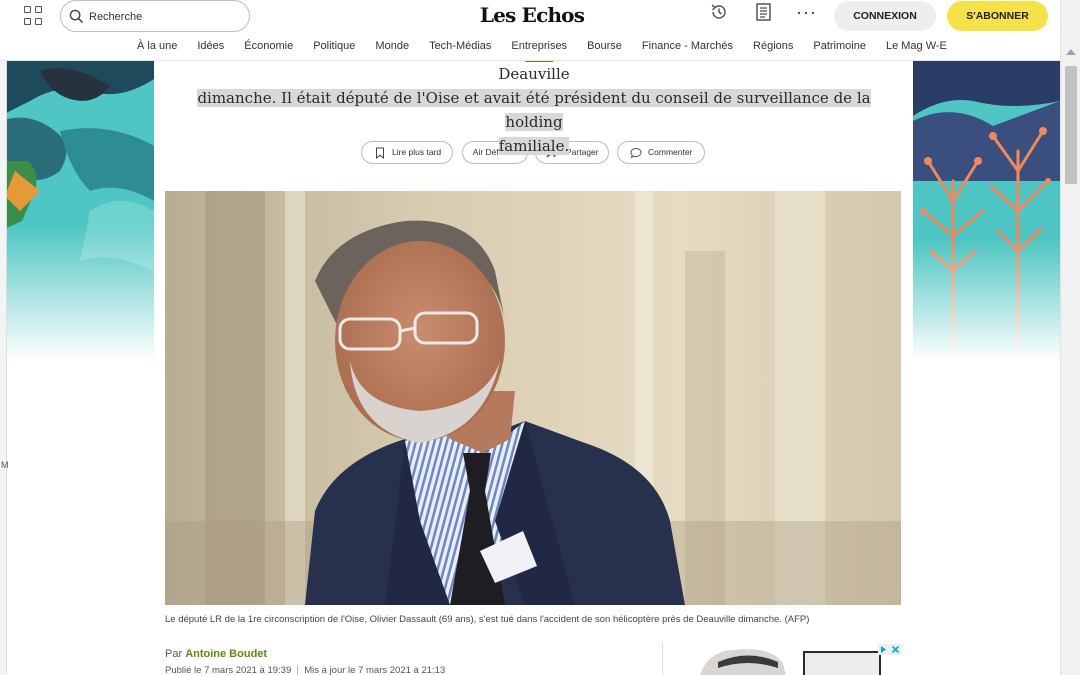 This screenshot has height=675, width=1080. Describe the element at coordinates (895, 649) in the screenshot. I see `close-icon` at that location.